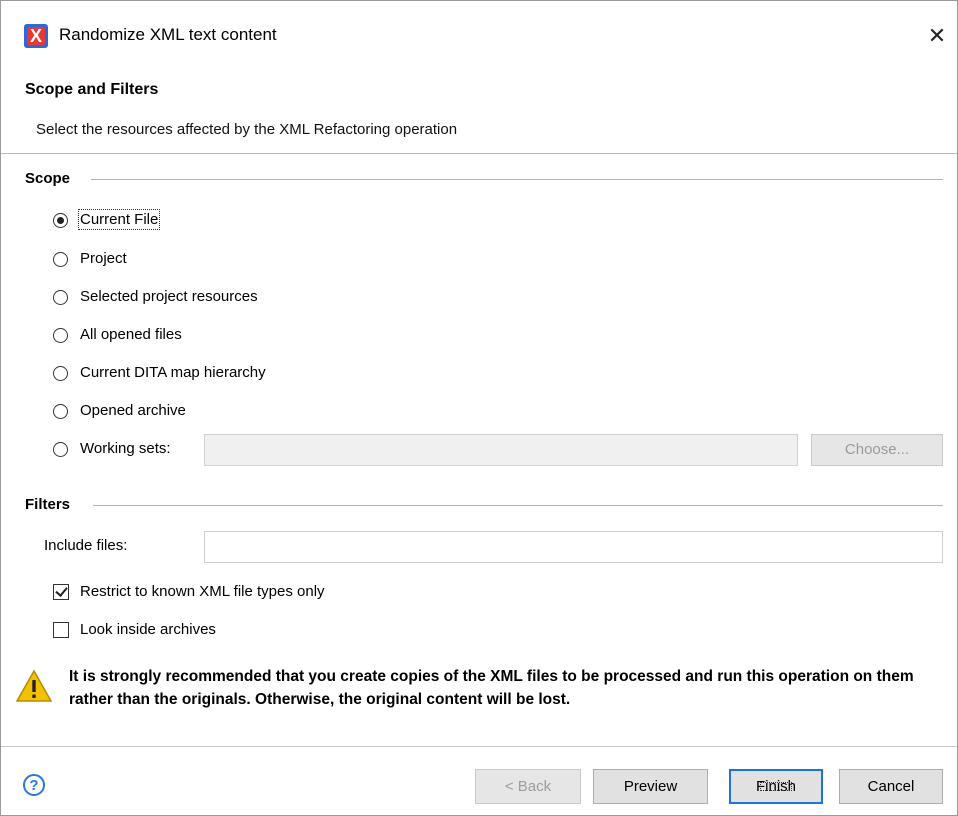 Image resolution: width=958 pixels, height=816 pixels. I want to click on filters-group-line, so click(518, 505).